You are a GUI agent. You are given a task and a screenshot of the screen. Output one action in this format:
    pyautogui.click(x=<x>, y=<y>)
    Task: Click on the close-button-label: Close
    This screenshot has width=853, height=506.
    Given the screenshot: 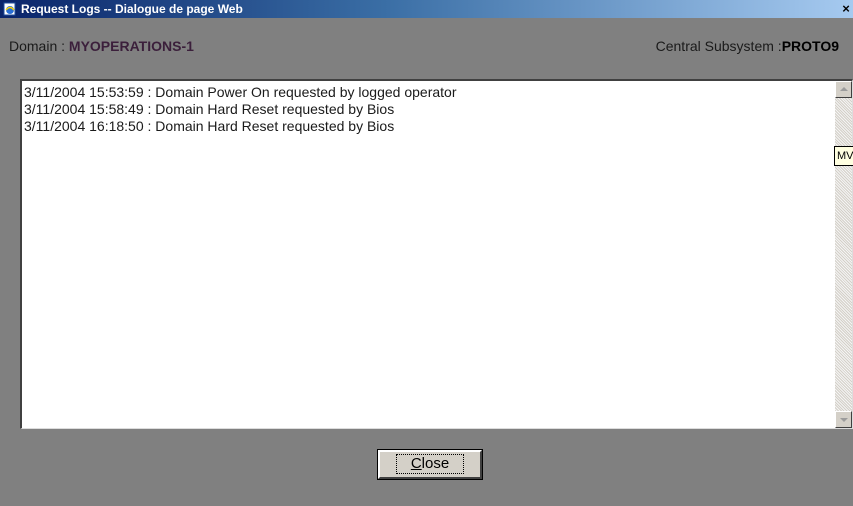 What is the action you would take?
    pyautogui.click(x=430, y=464)
    